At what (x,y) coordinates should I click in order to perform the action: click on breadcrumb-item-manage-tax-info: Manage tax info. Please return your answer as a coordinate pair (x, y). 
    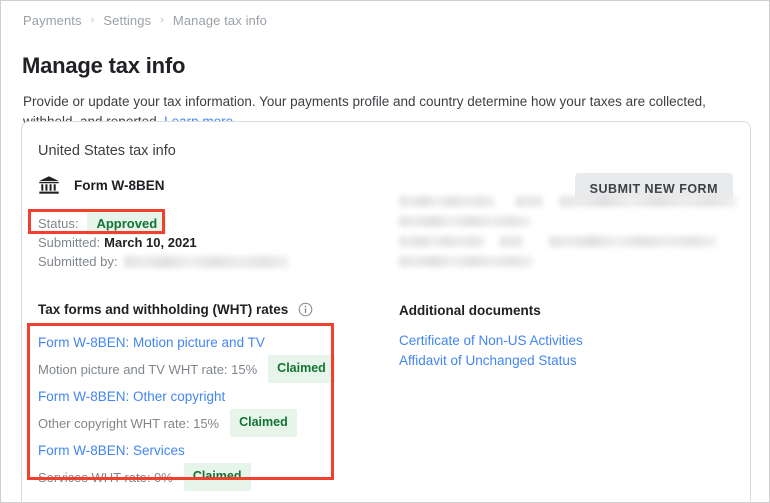
    Looking at the image, I should click on (220, 20).